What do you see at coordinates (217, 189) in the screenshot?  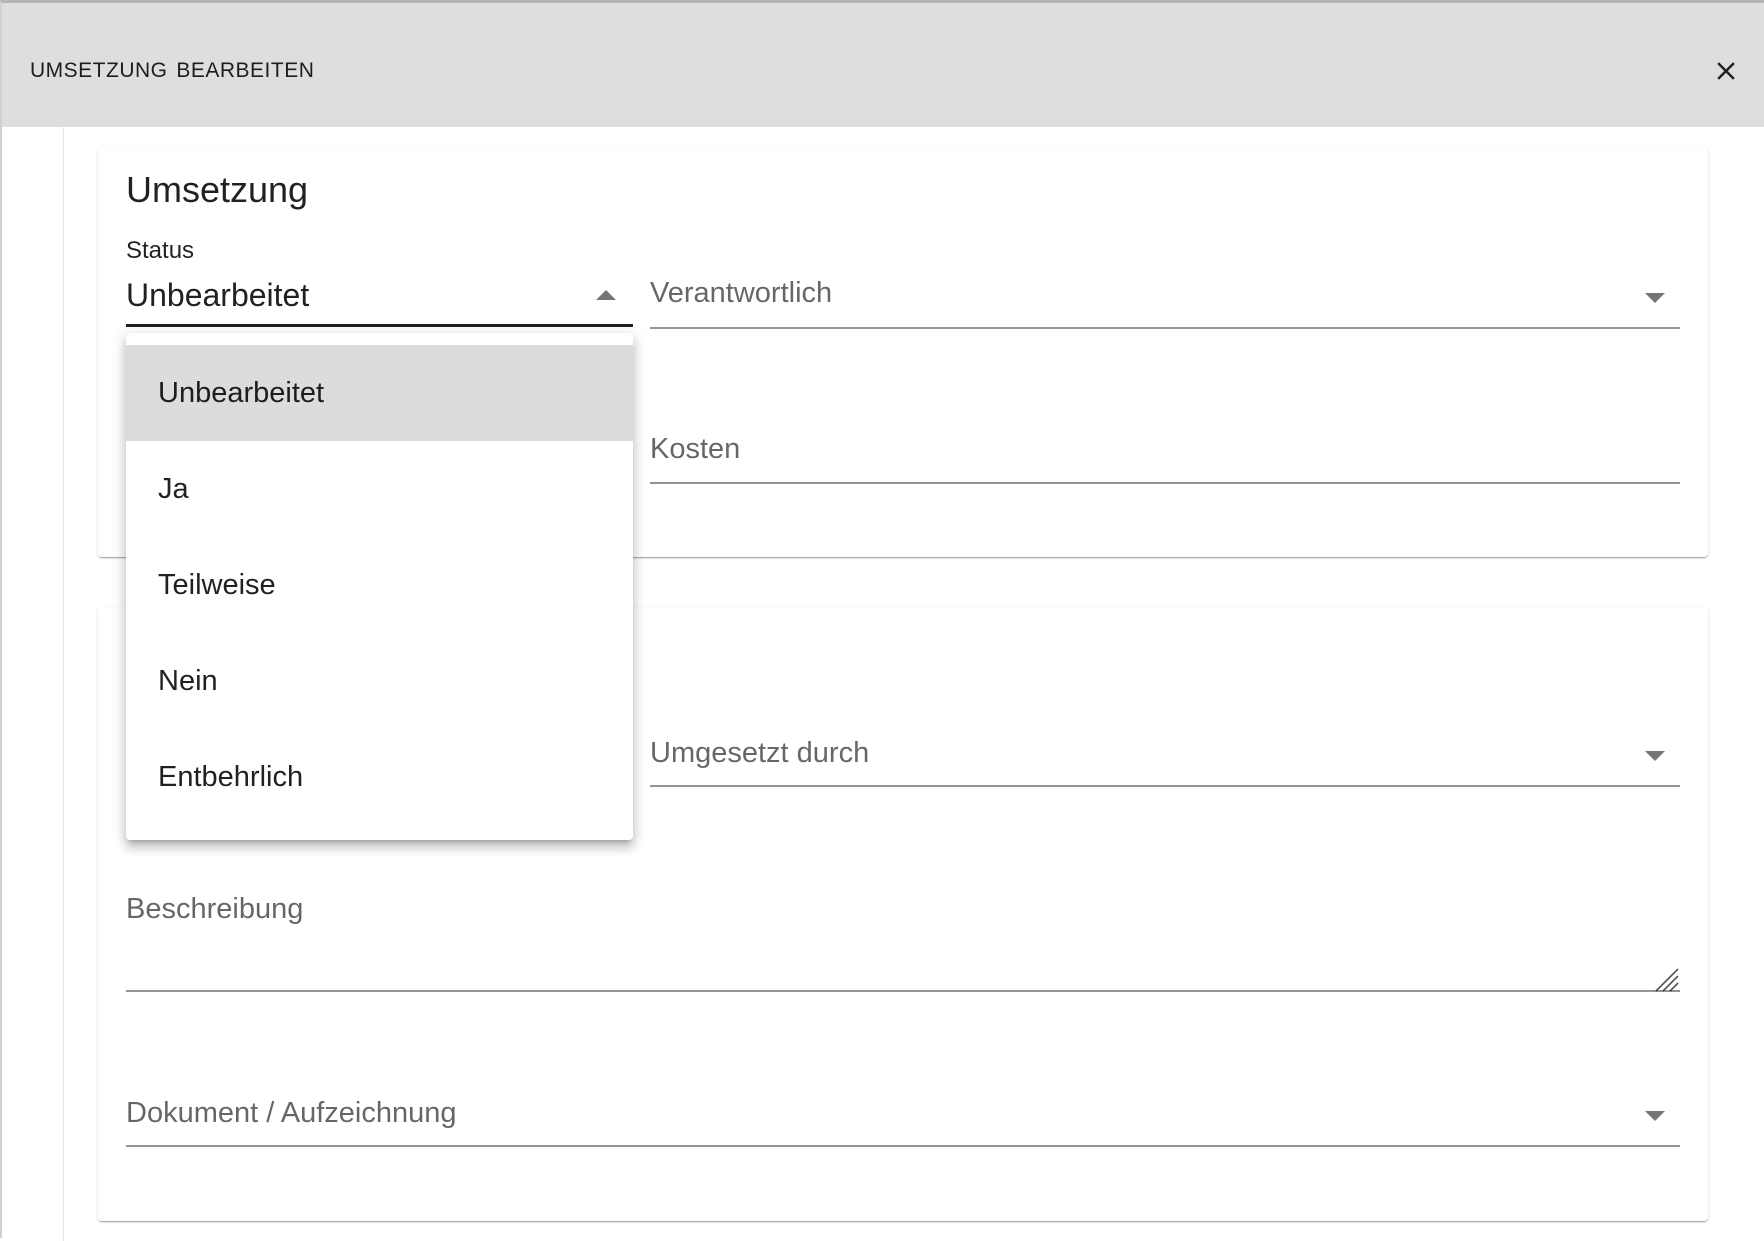 I see `section-title-umsetzung: Umsetzung` at bounding box center [217, 189].